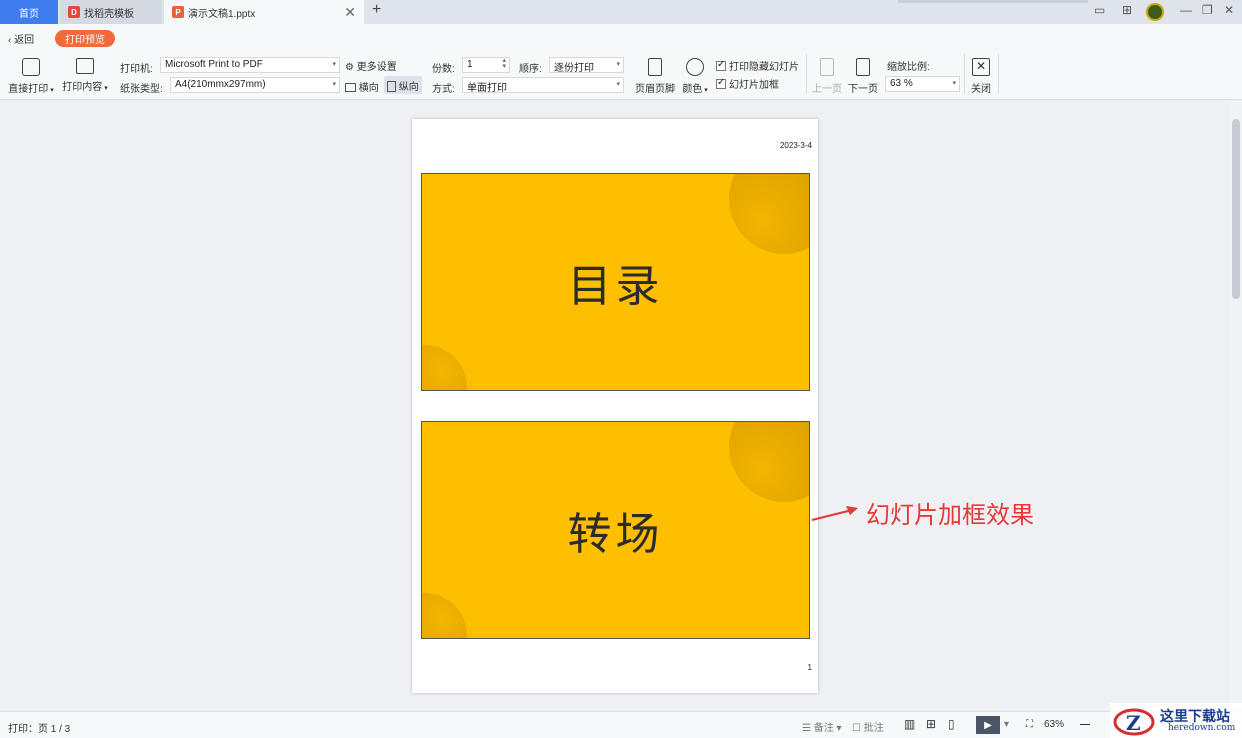  What do you see at coordinates (178, 12) in the screenshot?
I see `ppt-icon: P` at bounding box center [178, 12].